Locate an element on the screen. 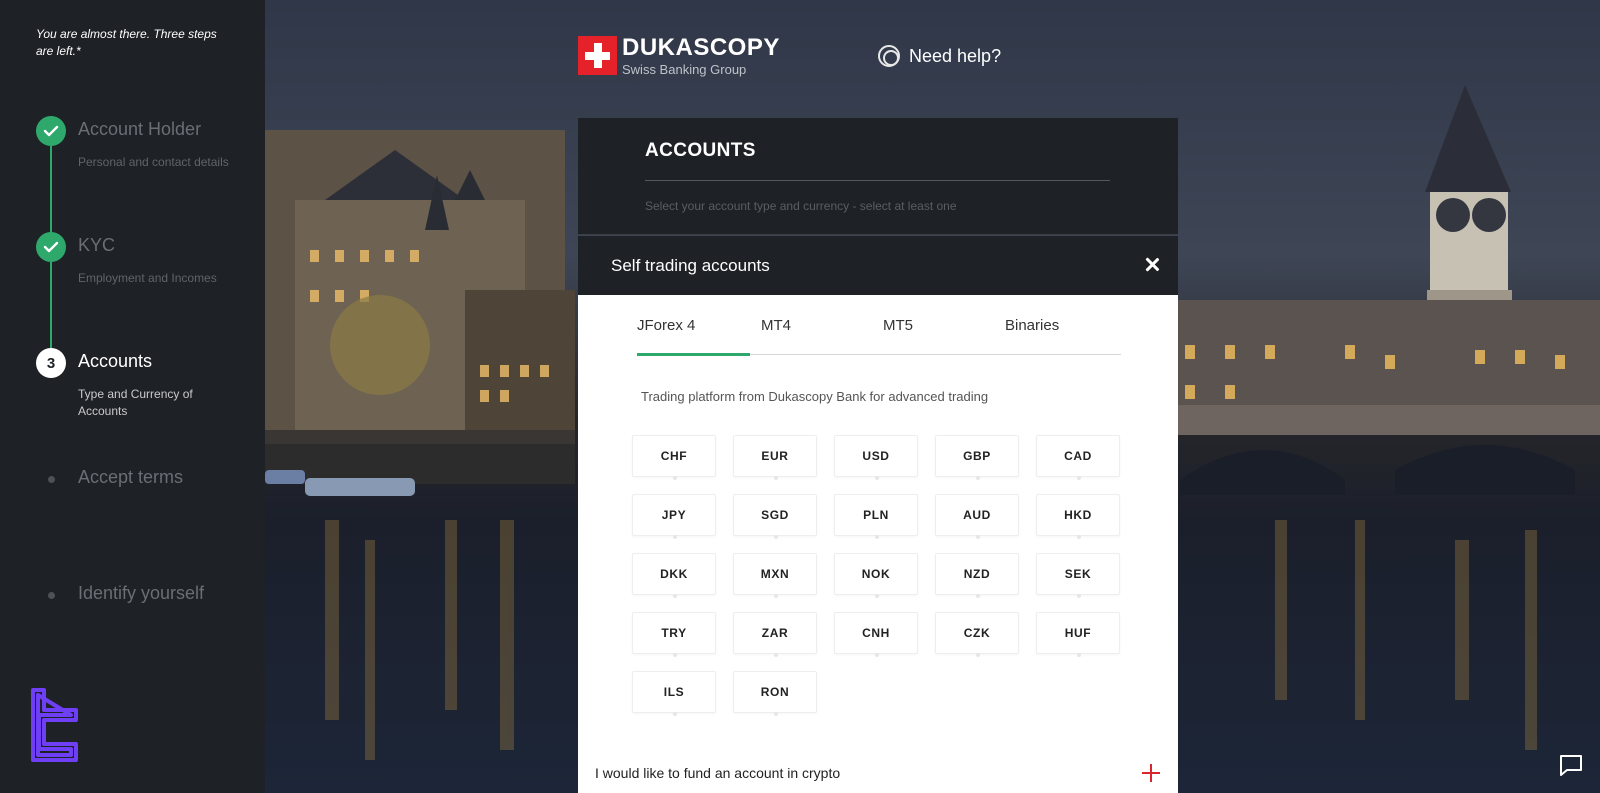 Image resolution: width=1600 pixels, height=793 pixels. active-tab-indicator is located at coordinates (693, 354).